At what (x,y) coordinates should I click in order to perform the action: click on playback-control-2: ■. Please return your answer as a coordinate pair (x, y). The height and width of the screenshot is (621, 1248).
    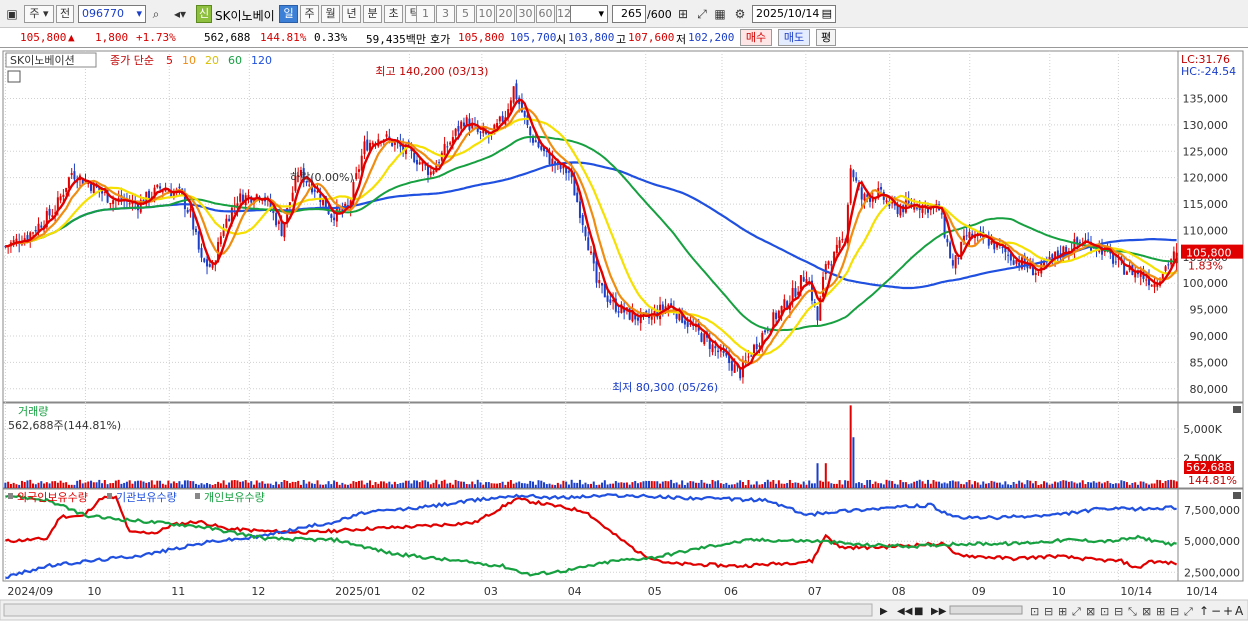
    Looking at the image, I should click on (918, 611).